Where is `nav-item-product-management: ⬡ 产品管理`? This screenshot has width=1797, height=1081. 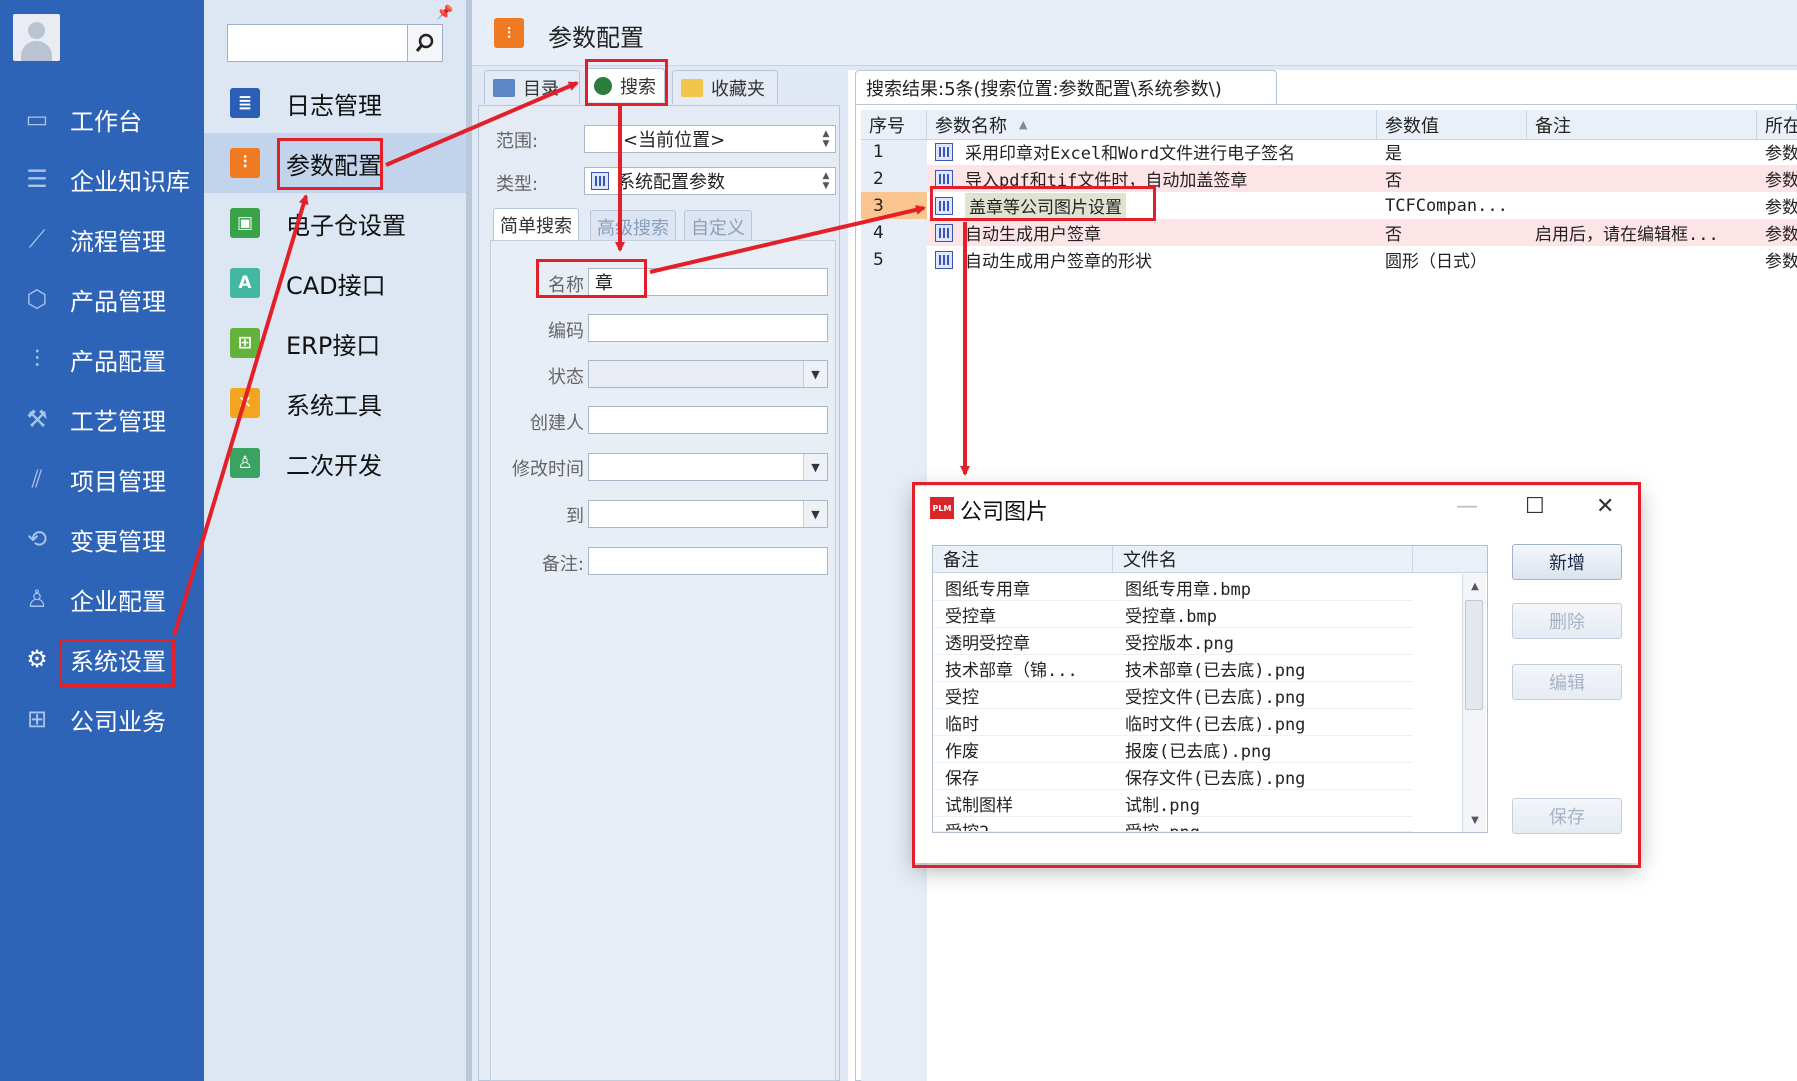
nav-item-product-management: ⬡ 产品管理 is located at coordinates (102, 299).